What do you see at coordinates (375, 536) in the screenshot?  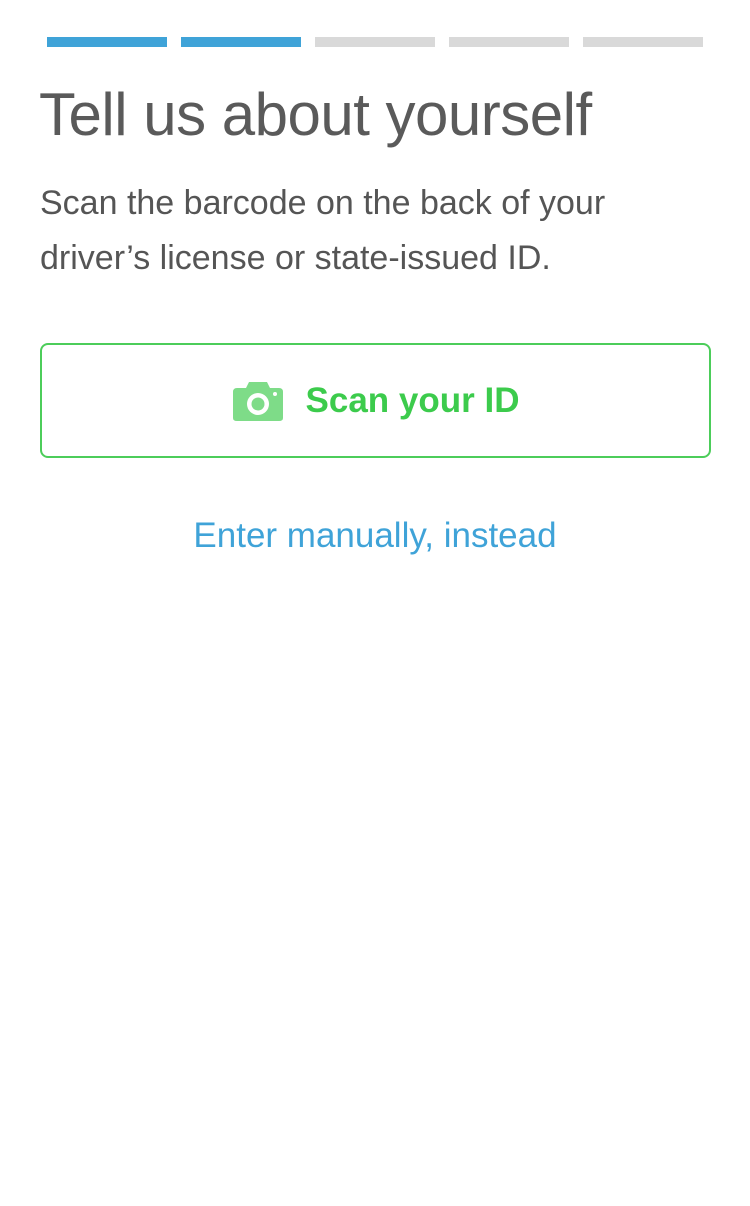 I see `enter-manually-link: Enter manually, instead` at bounding box center [375, 536].